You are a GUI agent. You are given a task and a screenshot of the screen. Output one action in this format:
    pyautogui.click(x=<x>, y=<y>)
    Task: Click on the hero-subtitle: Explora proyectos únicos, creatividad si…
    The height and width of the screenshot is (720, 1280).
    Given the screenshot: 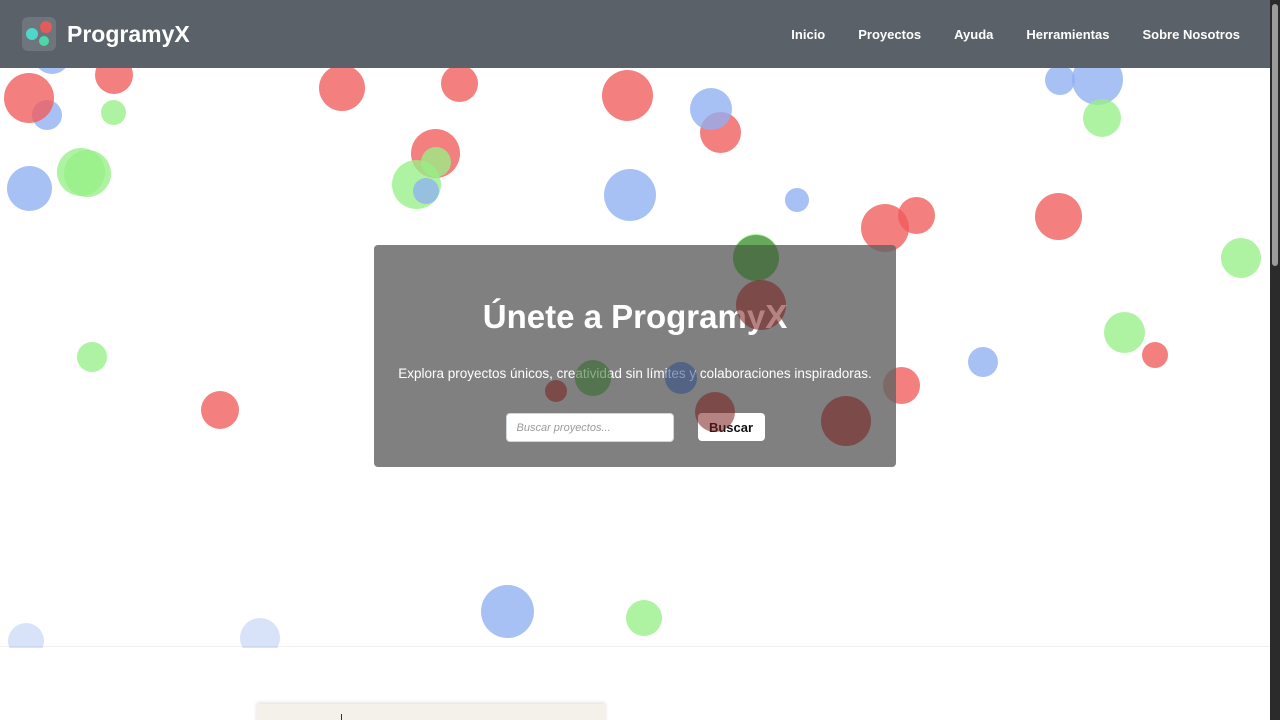 What is the action you would take?
    pyautogui.click(x=635, y=373)
    